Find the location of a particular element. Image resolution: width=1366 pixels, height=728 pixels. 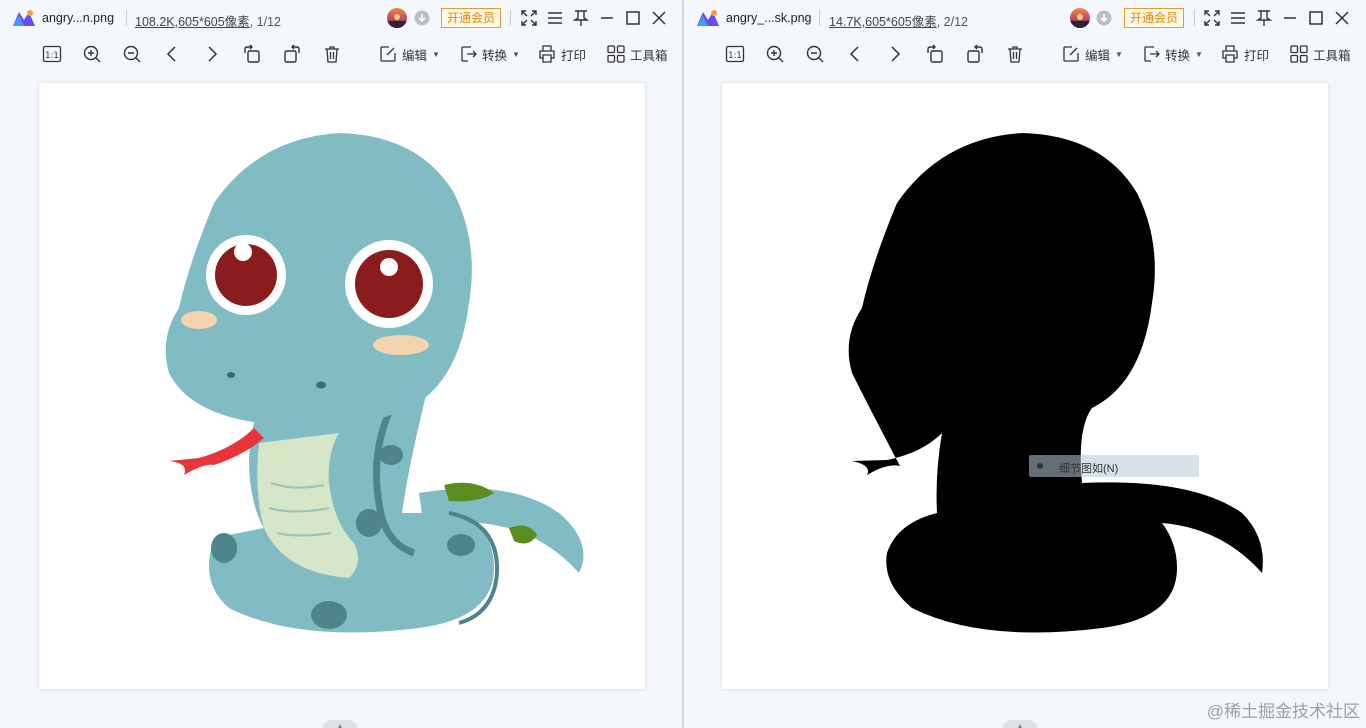

zoom-in-icon is located at coordinates (92, 54).